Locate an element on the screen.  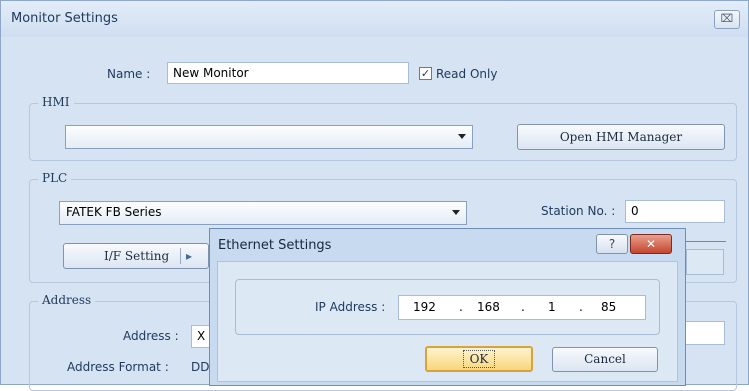
if-setting-button: I/F Setting ▸ is located at coordinates (136, 256).